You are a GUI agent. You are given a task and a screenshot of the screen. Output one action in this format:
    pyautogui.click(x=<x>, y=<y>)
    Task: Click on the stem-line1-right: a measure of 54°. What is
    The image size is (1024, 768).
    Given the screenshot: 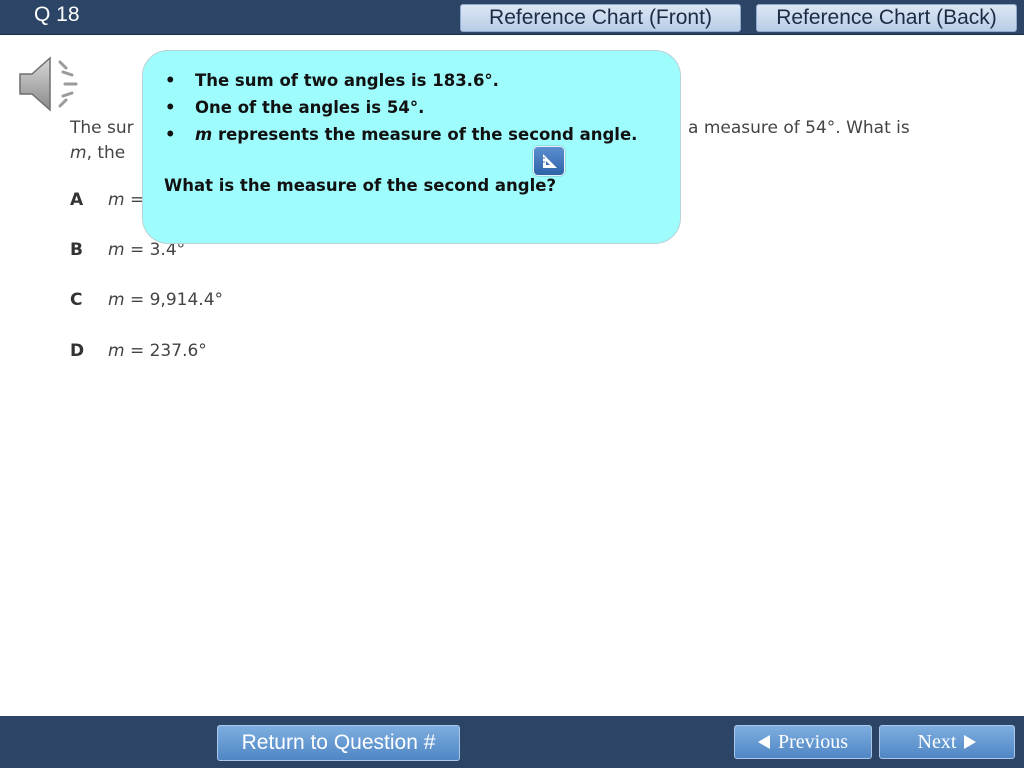 What is the action you would take?
    pyautogui.click(x=799, y=128)
    